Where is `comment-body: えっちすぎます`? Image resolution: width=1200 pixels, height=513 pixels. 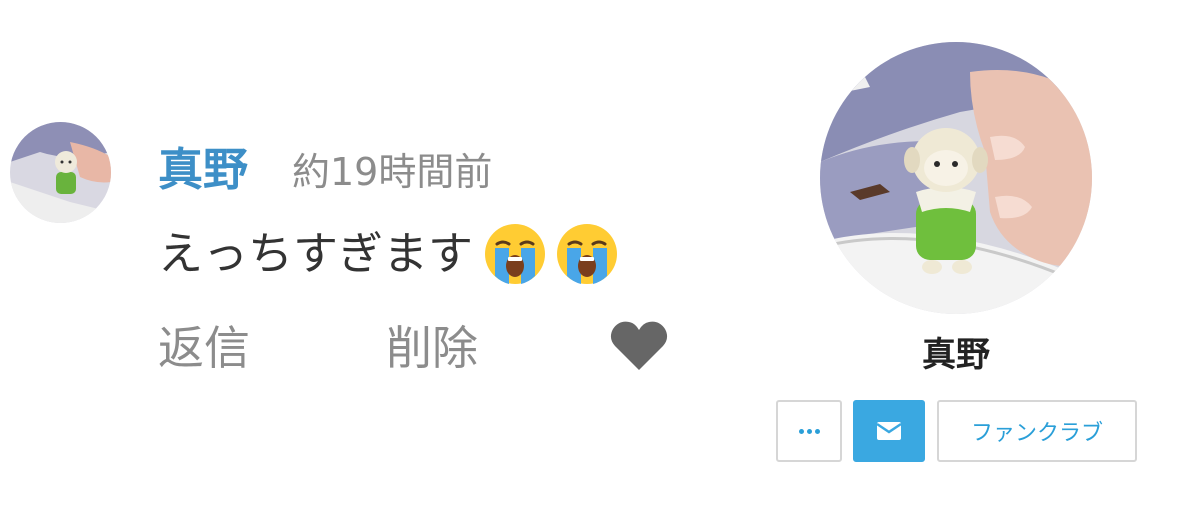
comment-body: えっちすぎます is located at coordinates (388, 254).